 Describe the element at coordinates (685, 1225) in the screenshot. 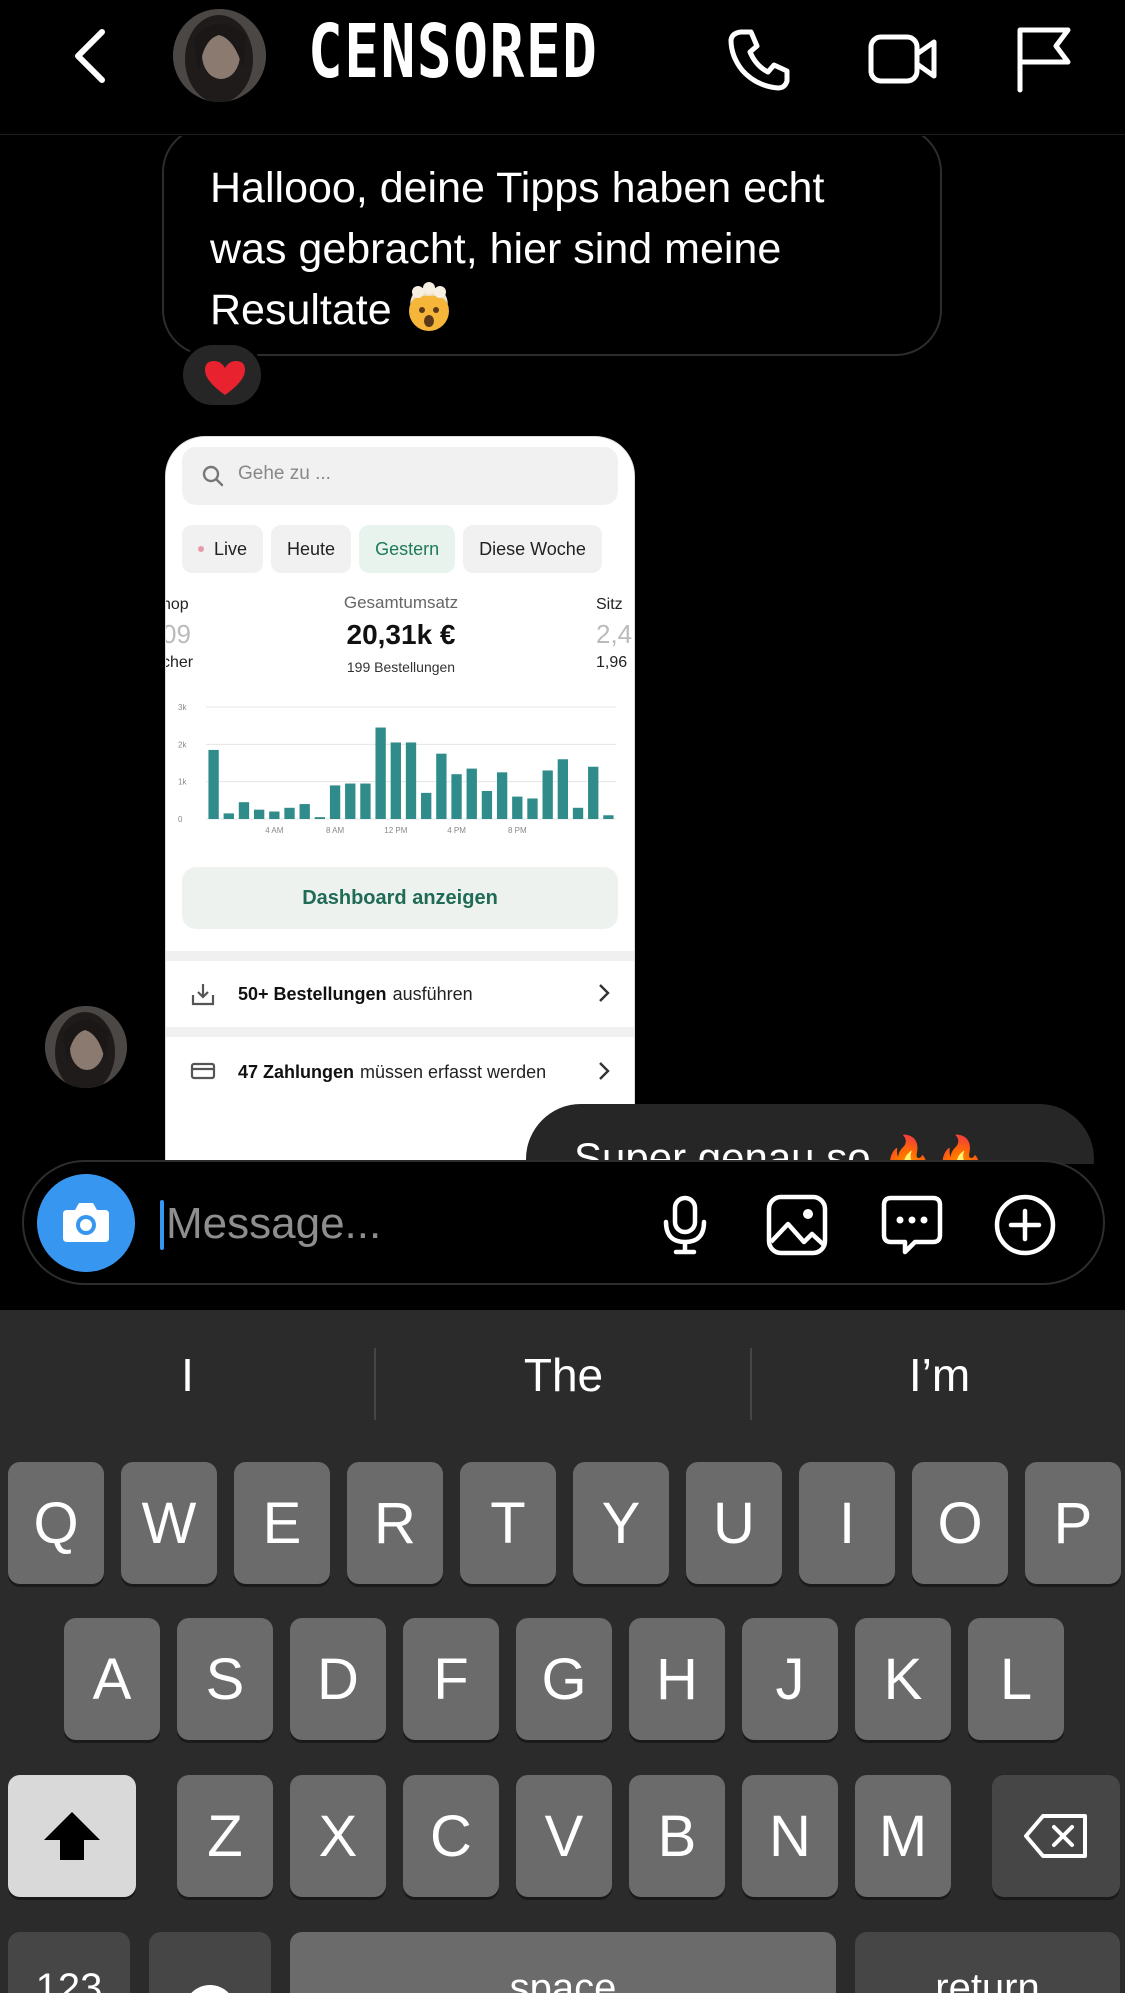

I see `microphone-icon` at that location.